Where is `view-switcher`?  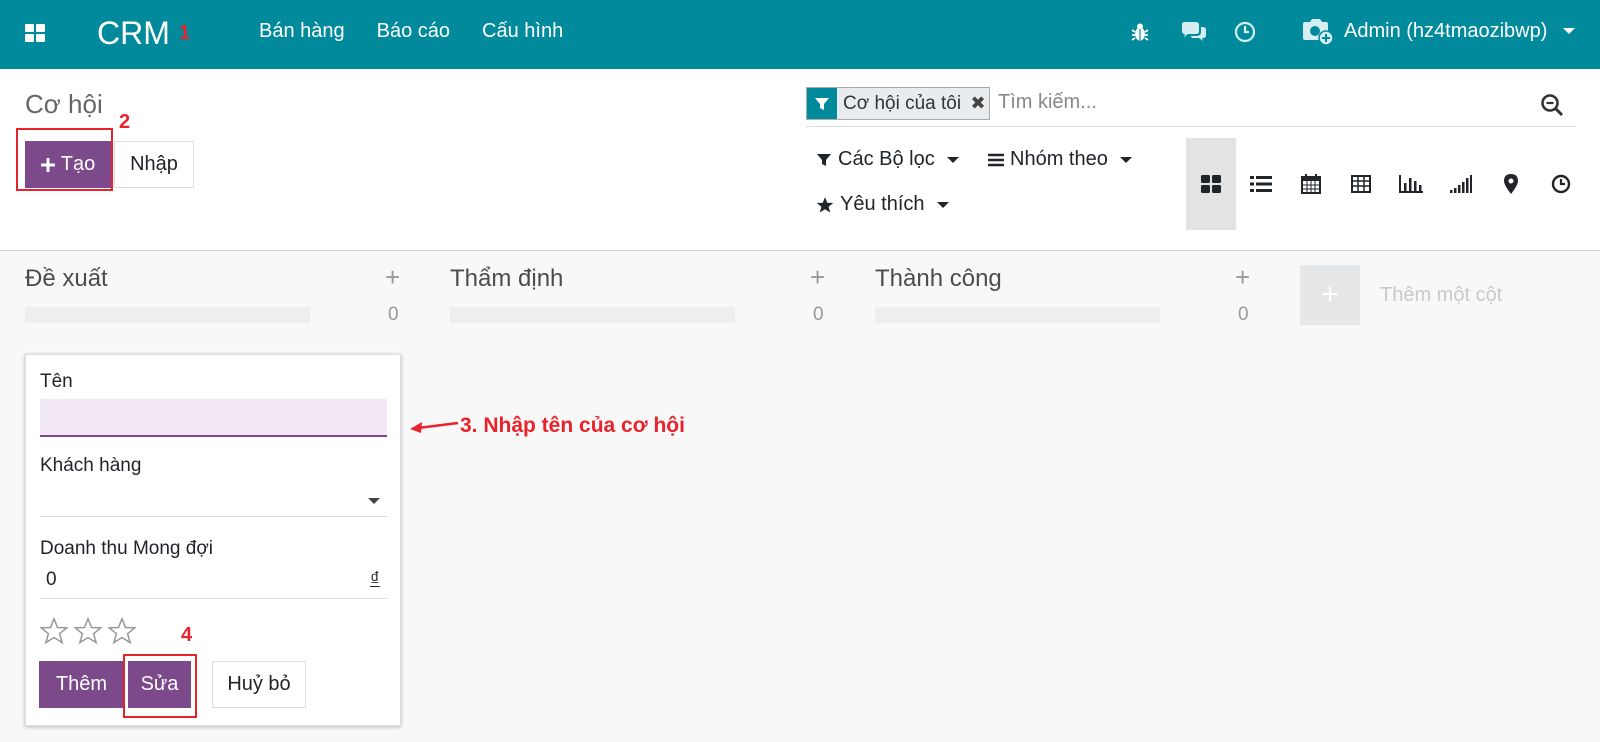 view-switcher is located at coordinates (1386, 184).